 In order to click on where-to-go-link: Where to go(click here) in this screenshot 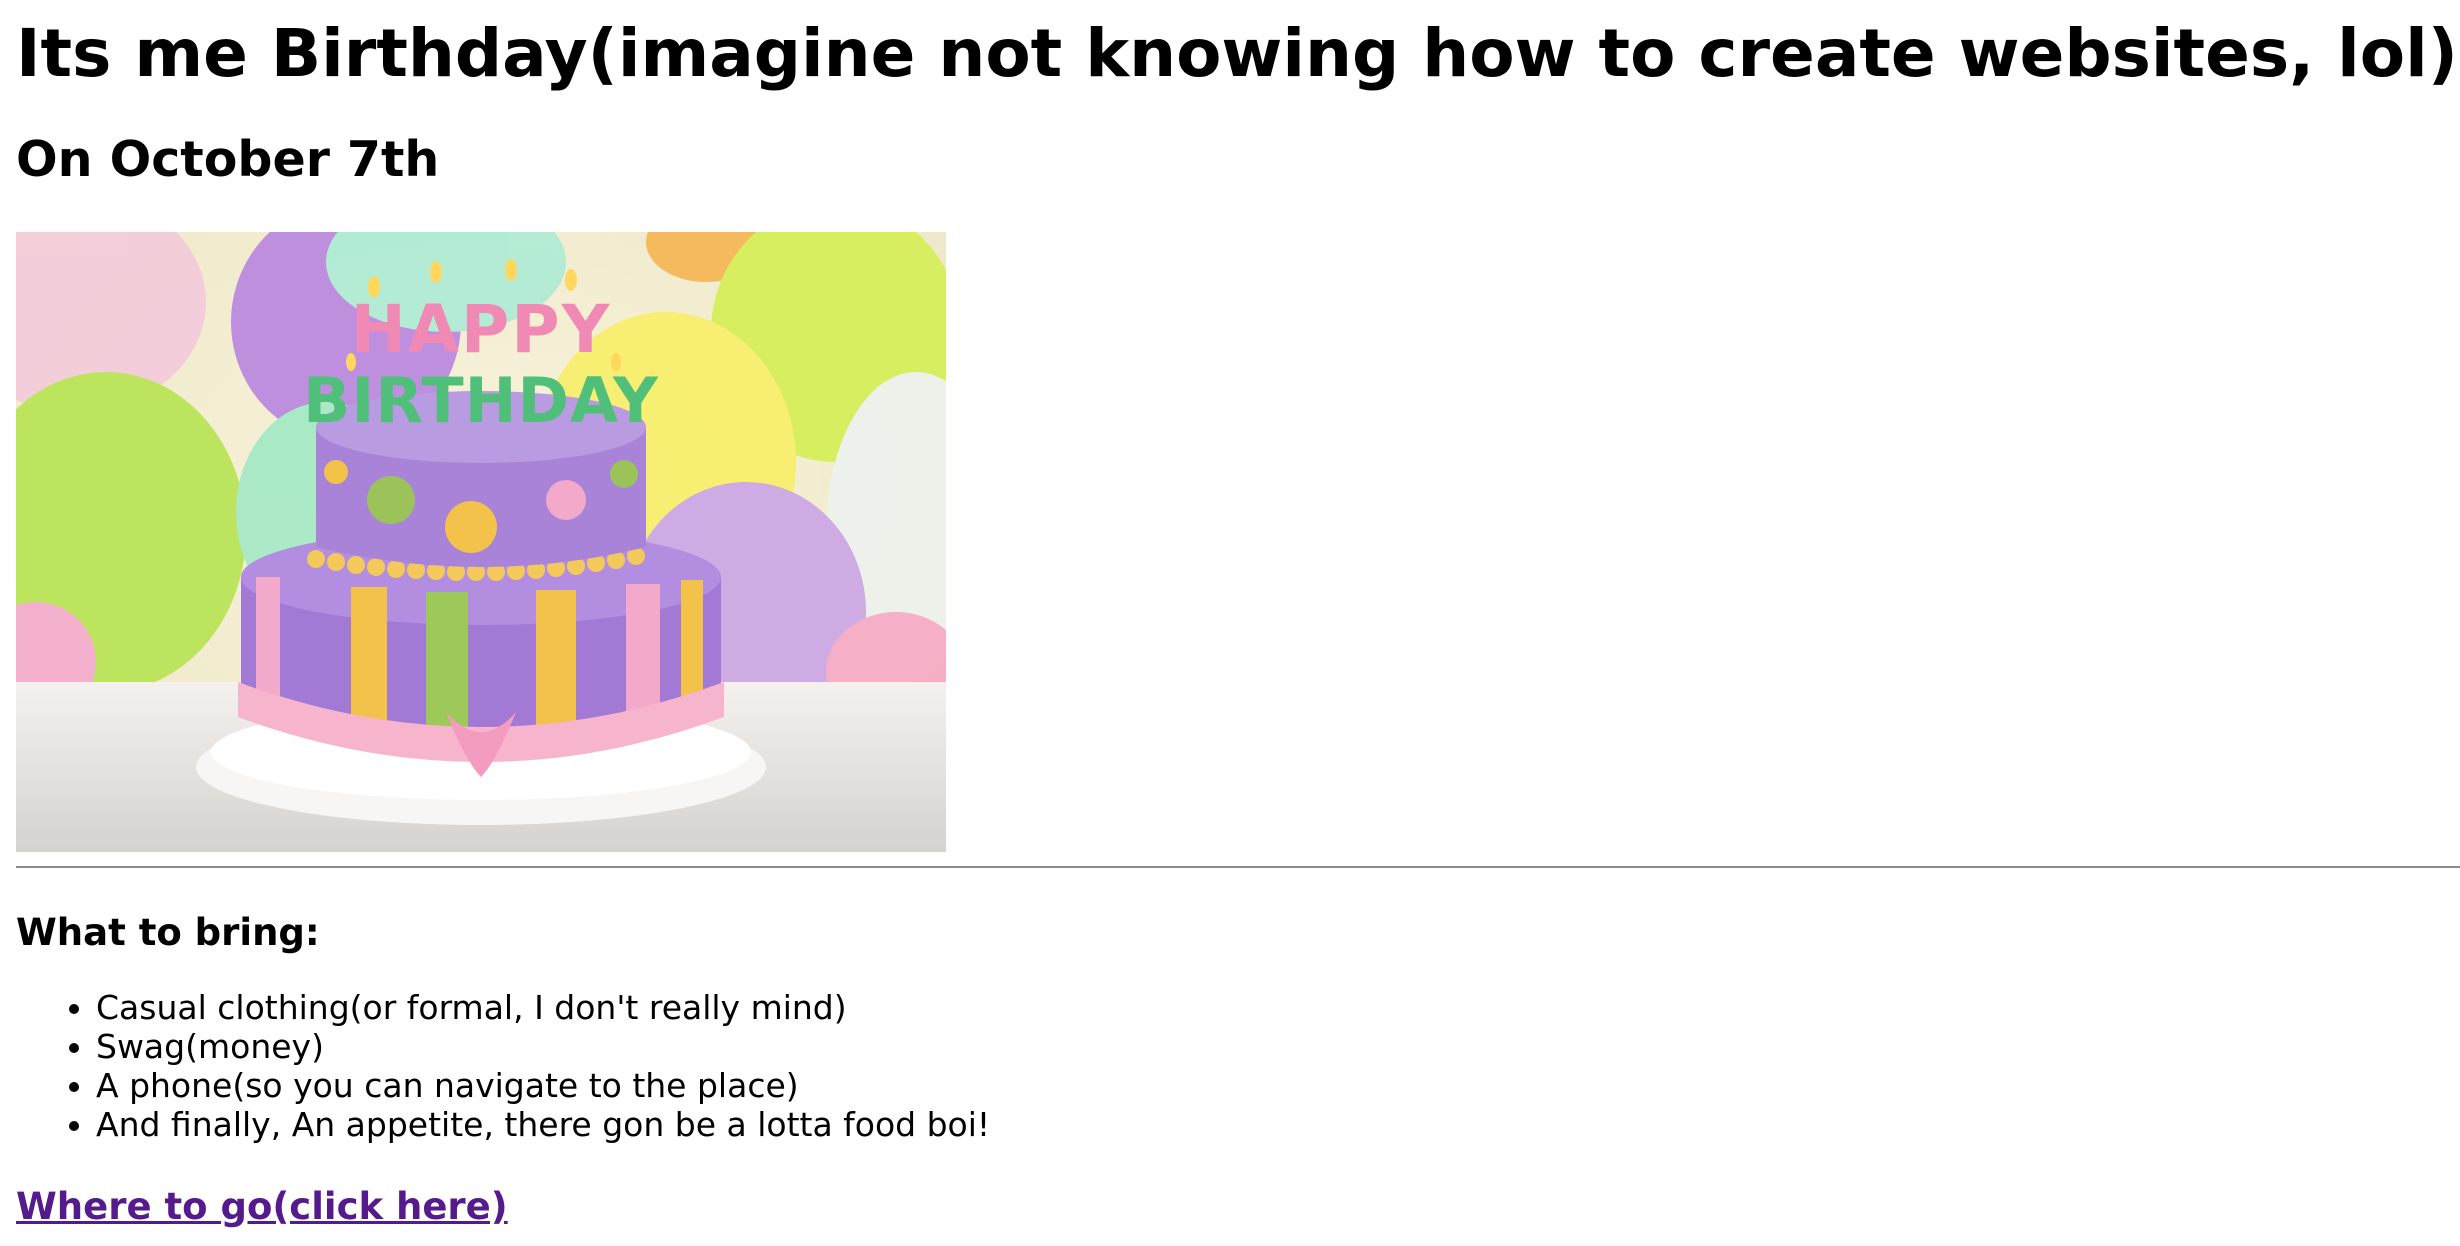, I will do `click(262, 1207)`.